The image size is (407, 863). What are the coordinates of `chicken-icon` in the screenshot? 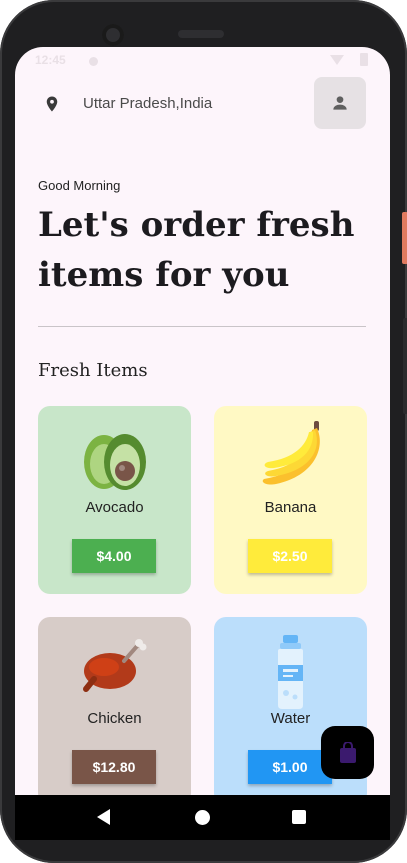 It's located at (115, 665).